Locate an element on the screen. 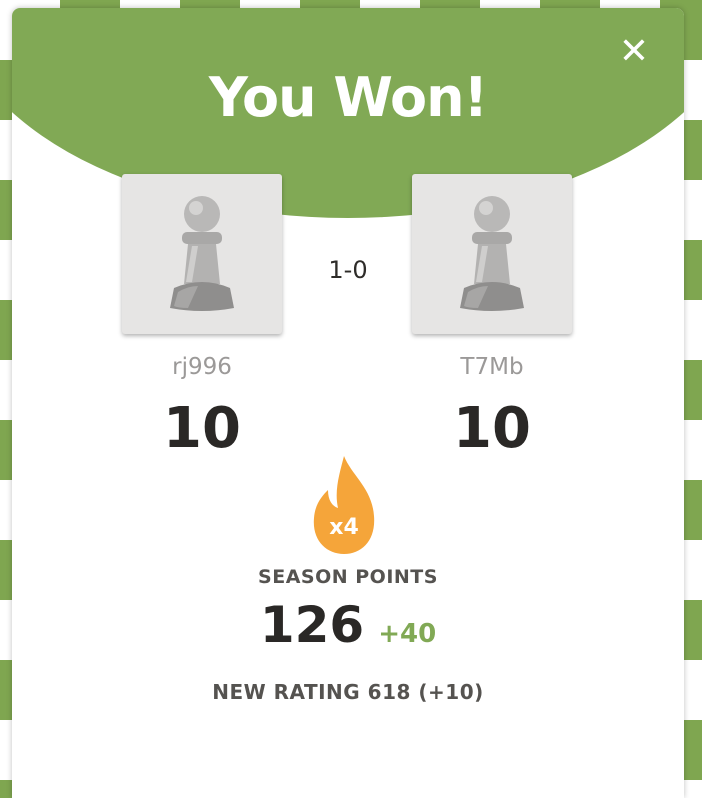 This screenshot has height=798, width=702. player-avatar-black is located at coordinates (492, 254).